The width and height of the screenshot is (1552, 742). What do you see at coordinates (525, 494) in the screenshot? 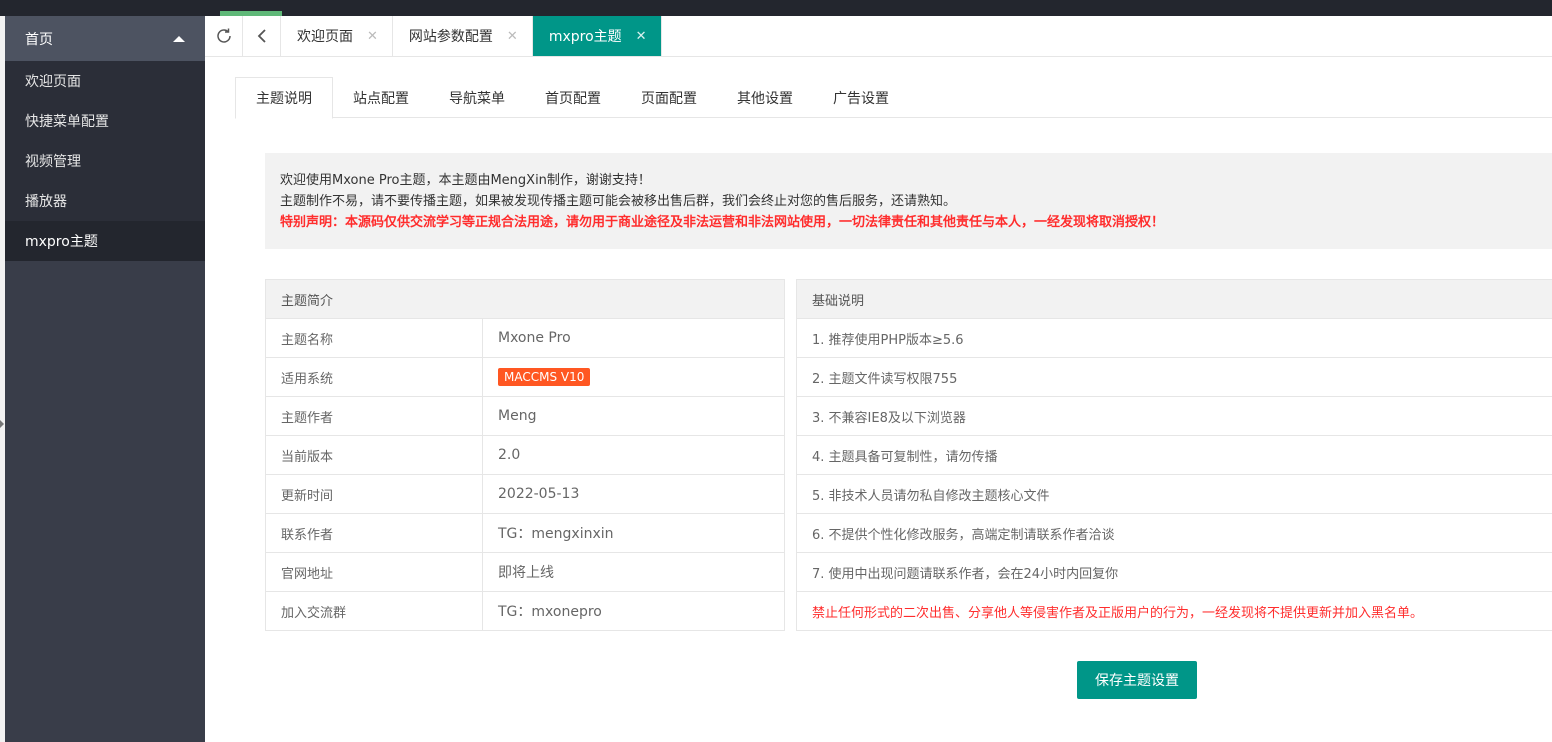
I see `table-row: 更新时间 2022-05-13` at bounding box center [525, 494].